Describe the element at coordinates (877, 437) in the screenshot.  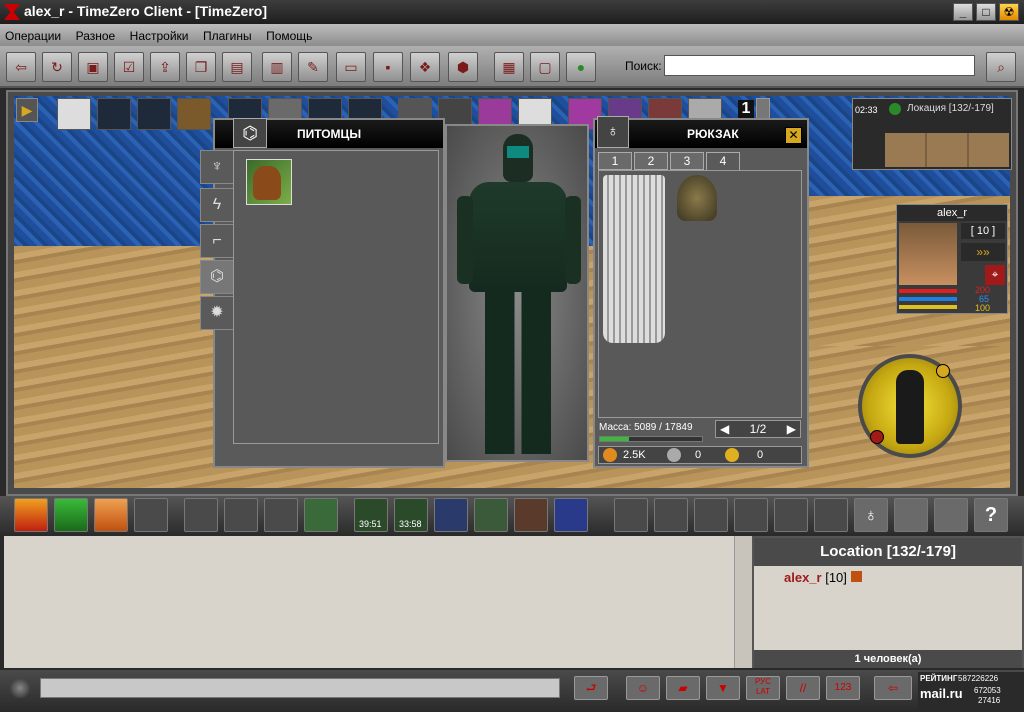
I see `radar-alert-icon` at that location.